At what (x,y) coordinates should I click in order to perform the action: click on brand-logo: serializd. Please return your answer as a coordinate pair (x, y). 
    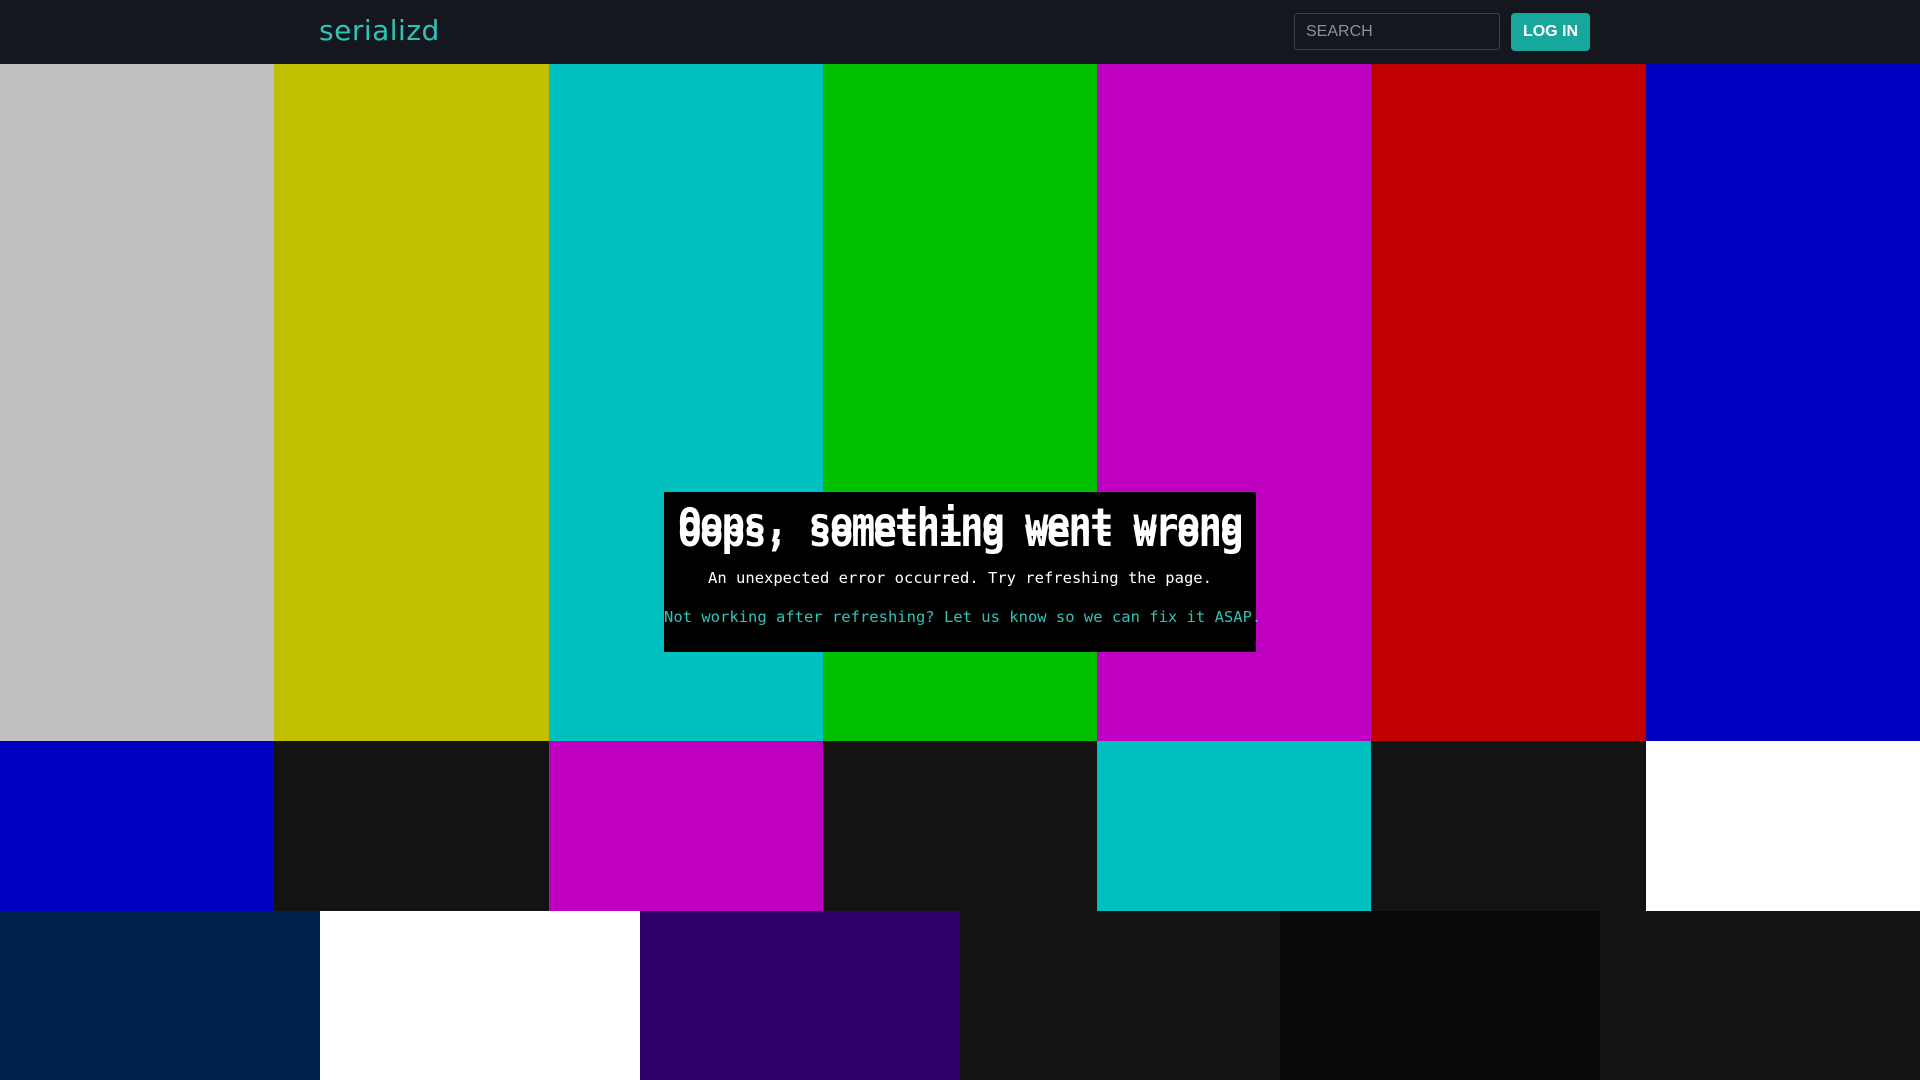
    Looking at the image, I should click on (379, 30).